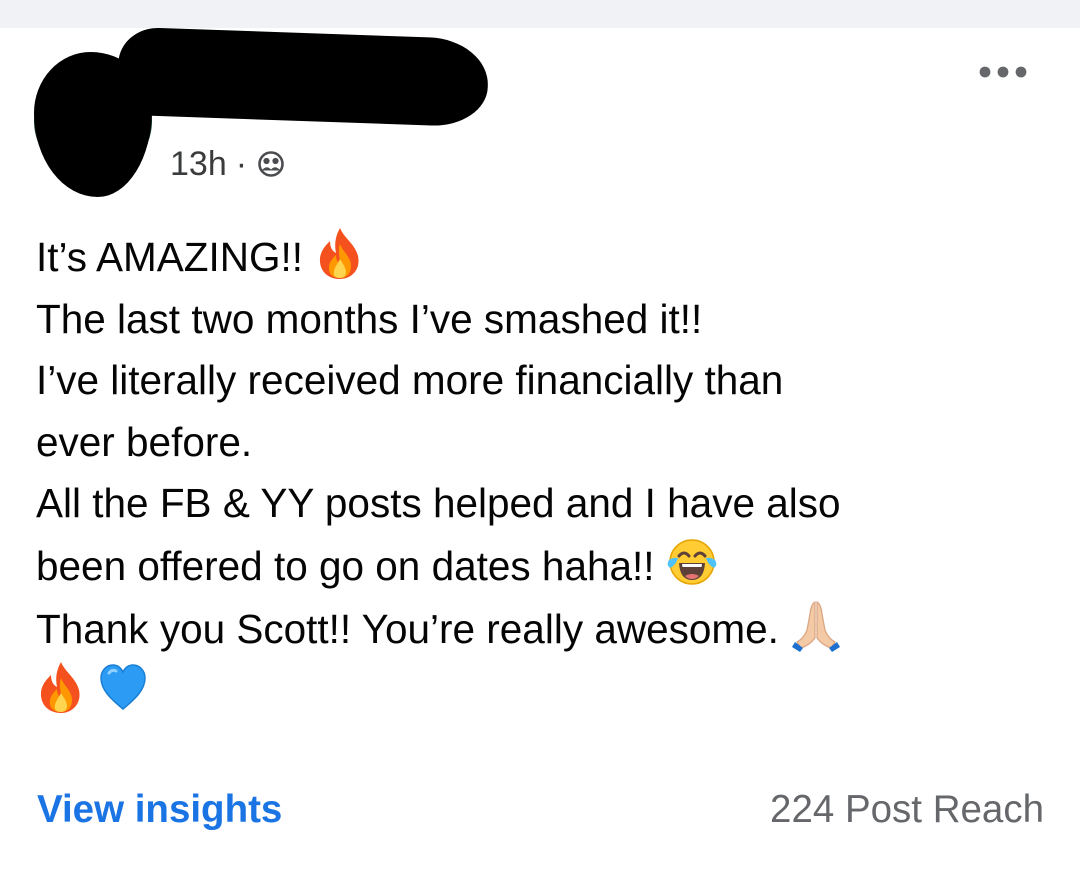 This screenshot has height=870, width=1080. What do you see at coordinates (541, 691) in the screenshot?
I see `post-emoji-row` at bounding box center [541, 691].